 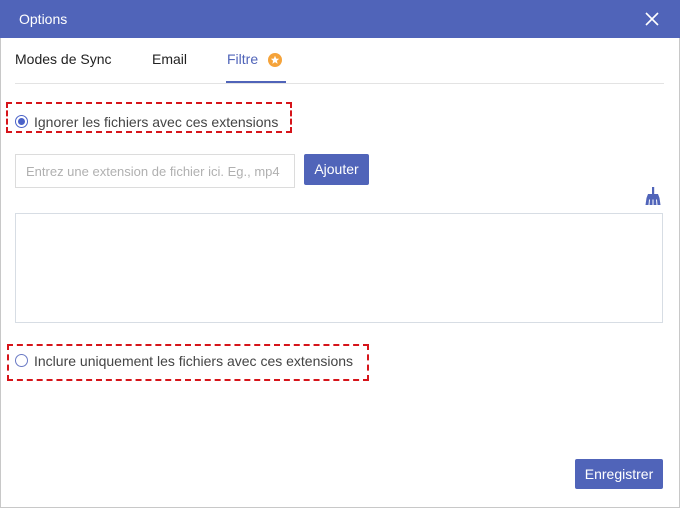 I want to click on tab-email: Email, so click(x=169, y=59).